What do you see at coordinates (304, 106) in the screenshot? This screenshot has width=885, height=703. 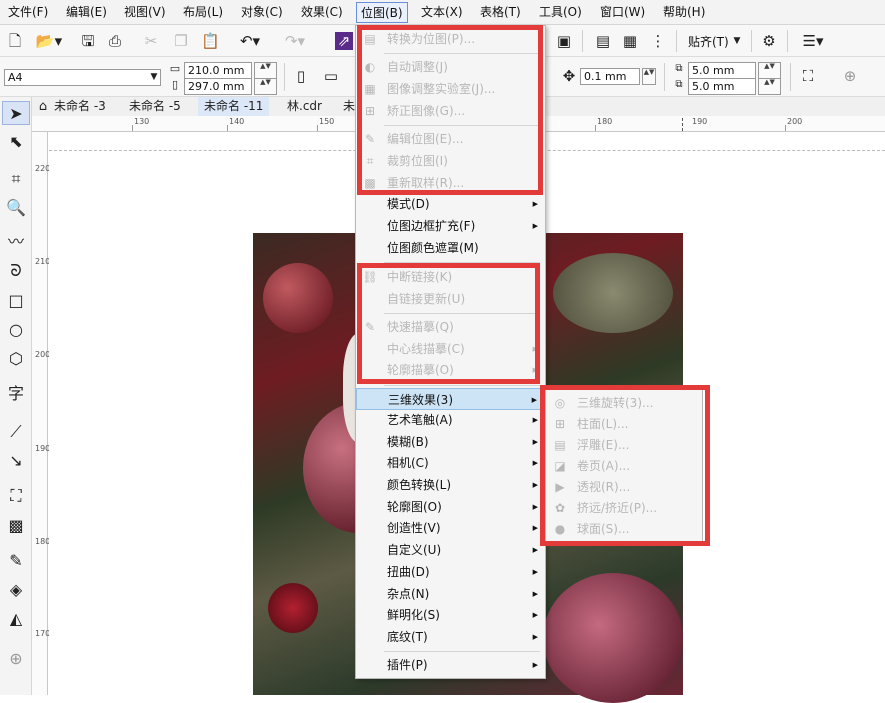 I see `tab-lin-cdr: 林.cdr` at bounding box center [304, 106].